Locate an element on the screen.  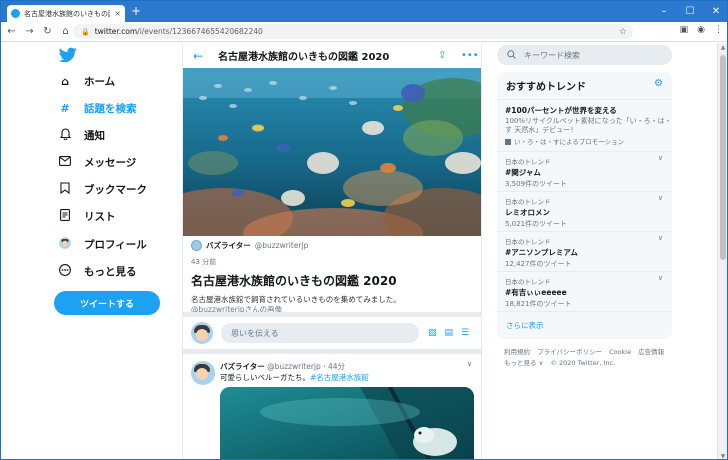
tweet-author-name: バズライター is located at coordinates (242, 366).